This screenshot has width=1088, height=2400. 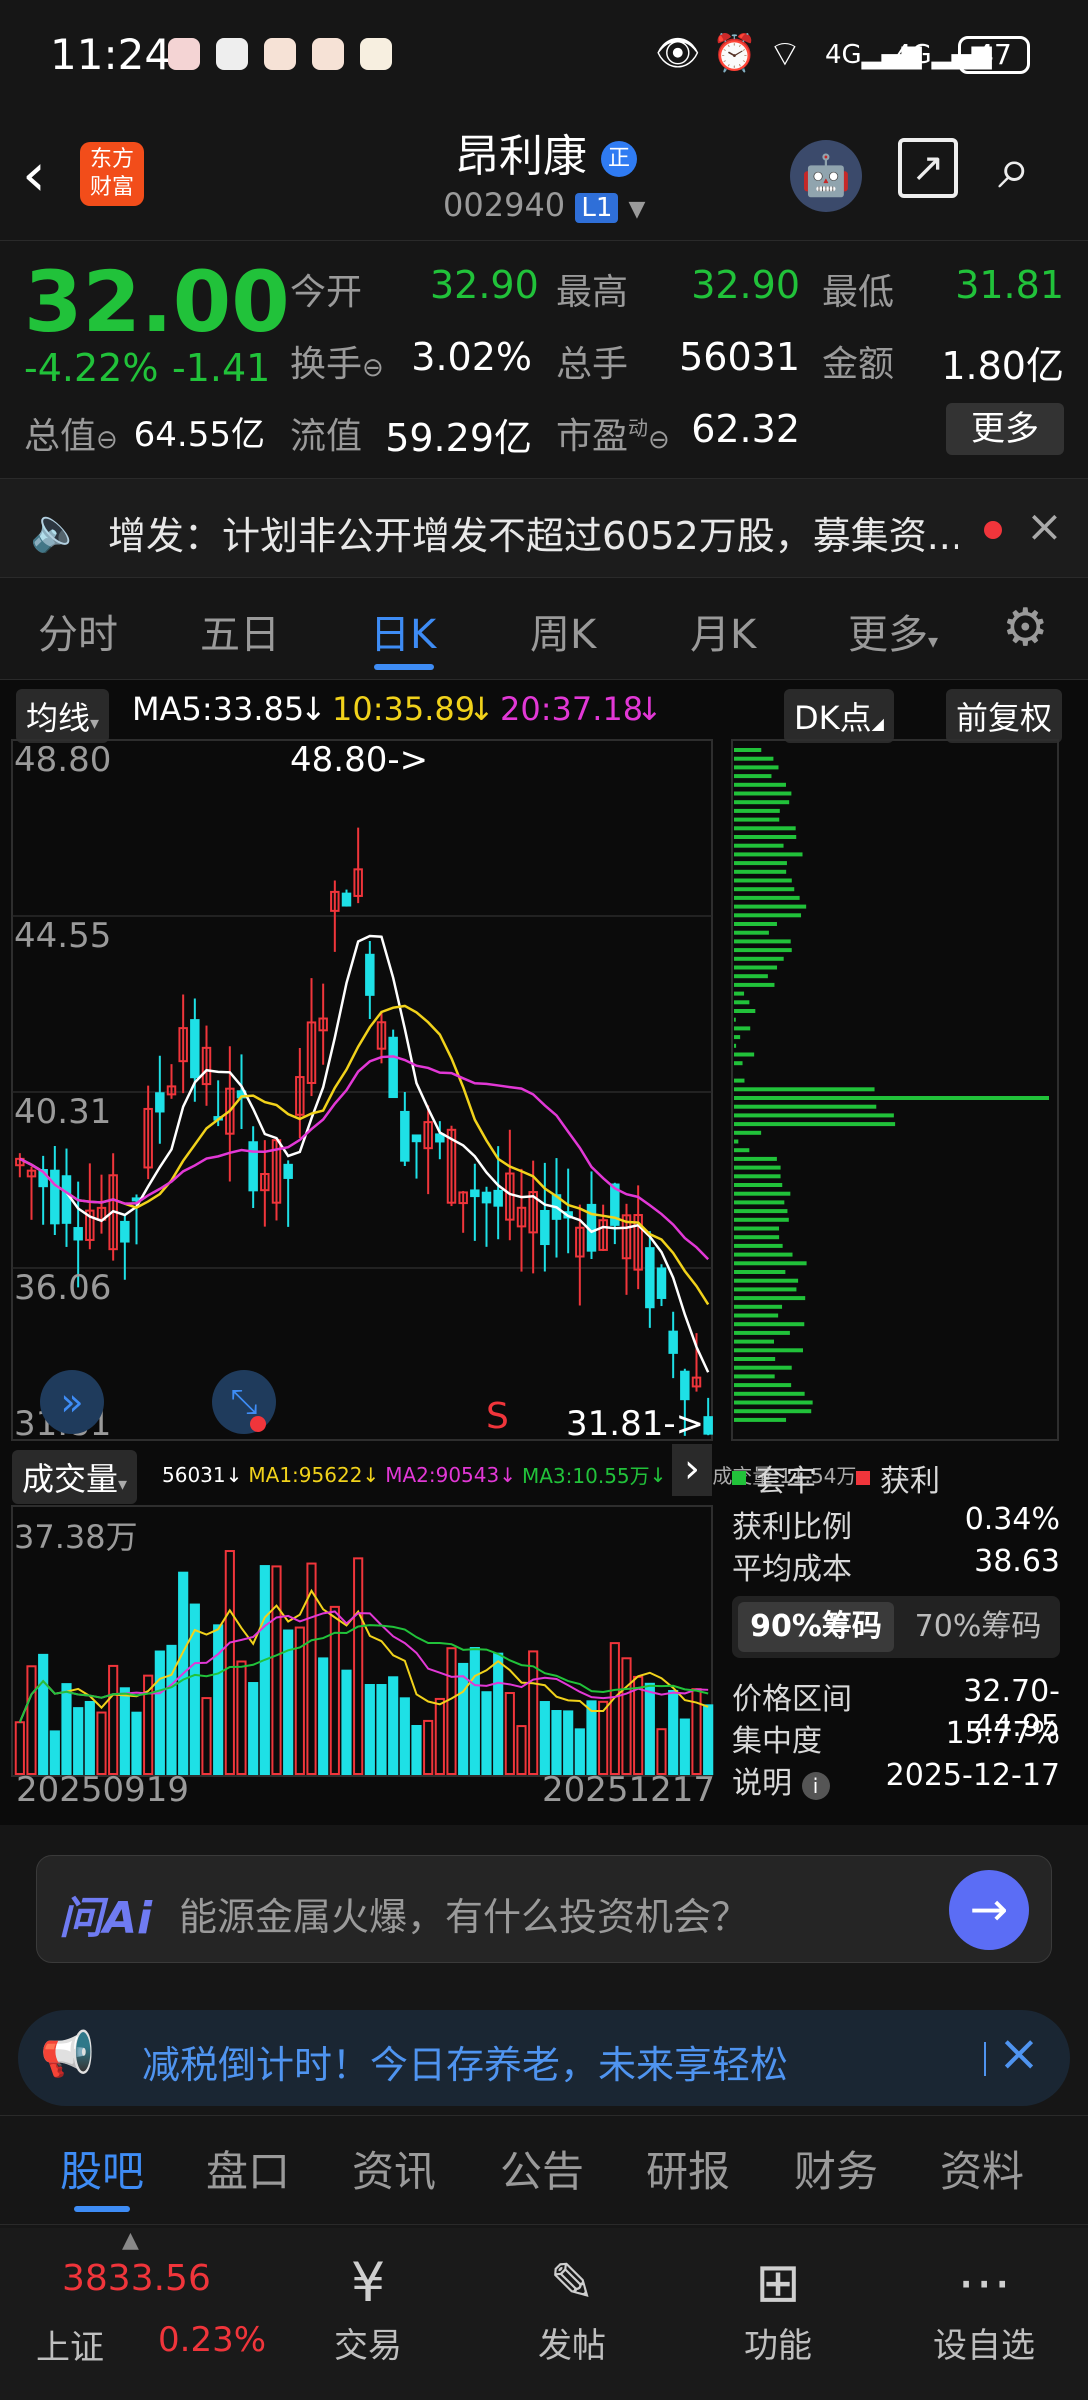 I want to click on ai-input-placeholder: 能源金属火爆，有什么投资机会？, so click(x=464, y=1913).